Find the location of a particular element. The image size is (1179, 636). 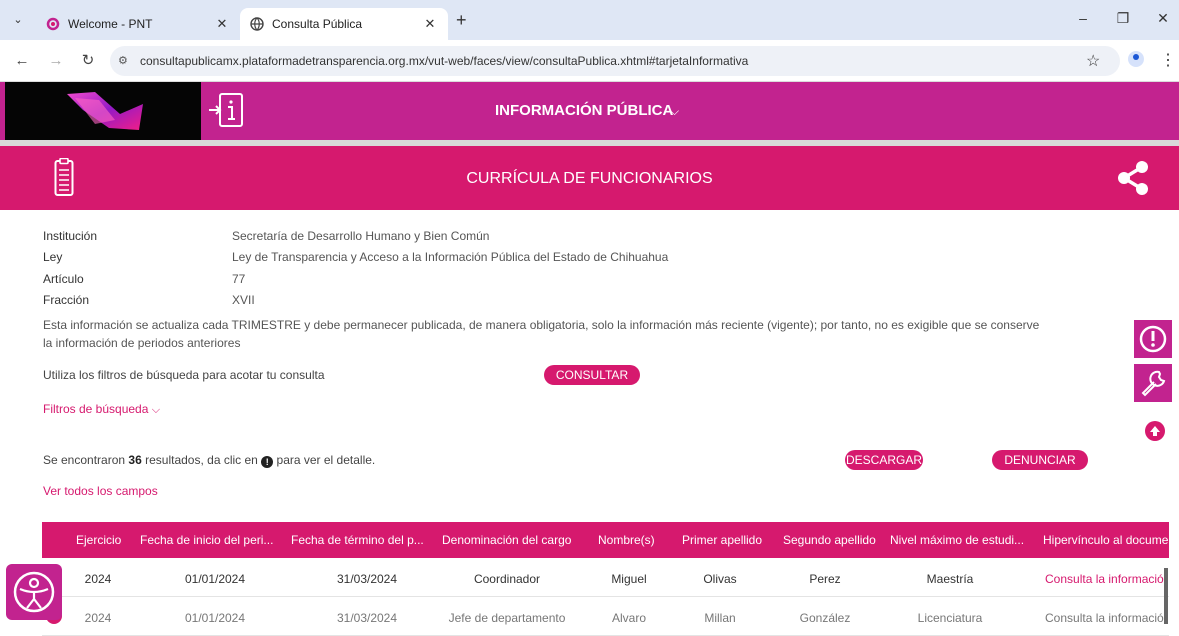

col-denominacion: Denominación del cargo is located at coordinates (506, 540).